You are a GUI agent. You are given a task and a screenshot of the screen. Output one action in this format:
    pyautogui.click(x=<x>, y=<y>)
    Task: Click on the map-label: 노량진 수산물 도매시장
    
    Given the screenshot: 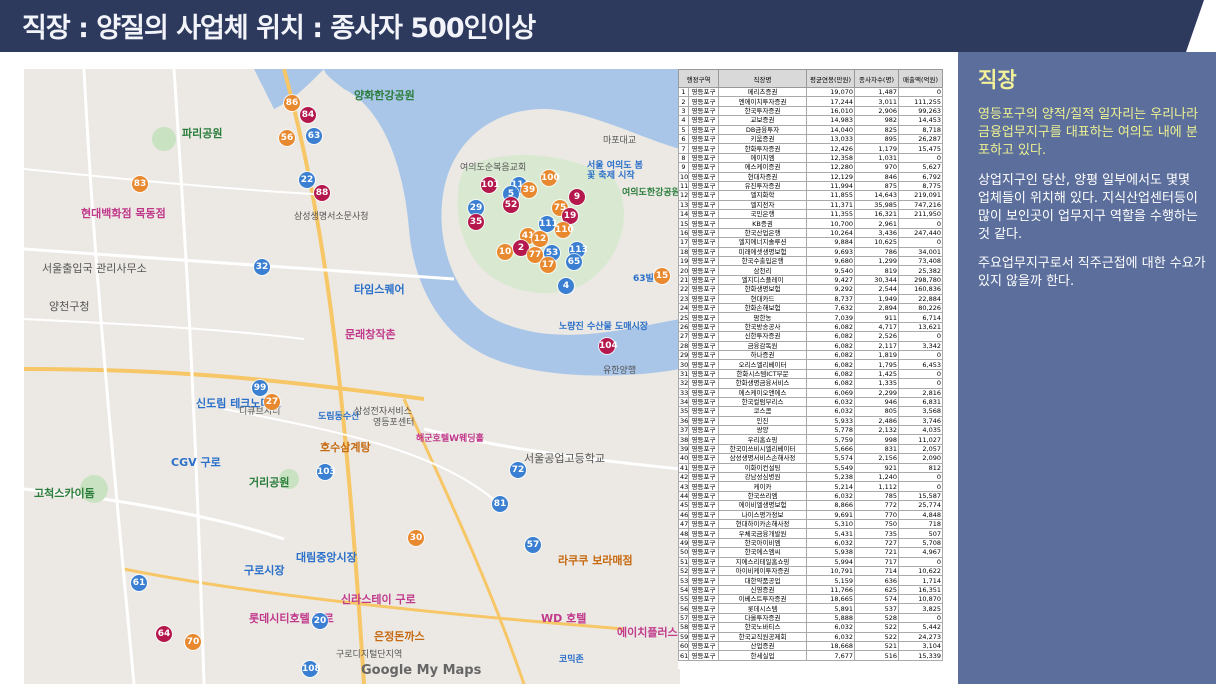 What is the action you would take?
    pyautogui.click(x=603, y=325)
    